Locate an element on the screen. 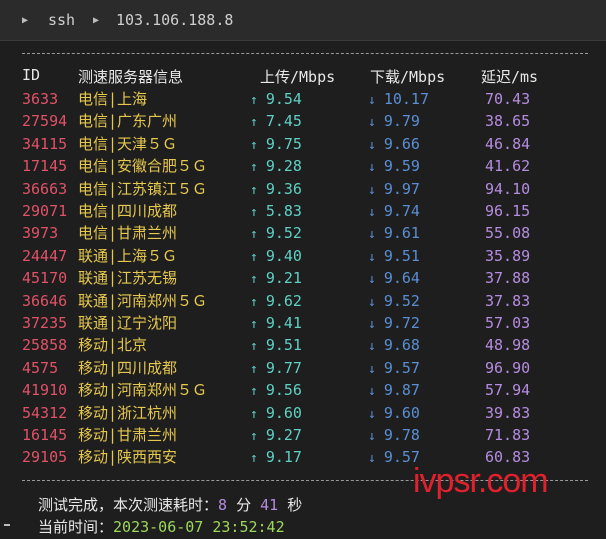 This screenshot has width=606, height=539. upload-speed: ↑ 9.52 is located at coordinates (276, 234).